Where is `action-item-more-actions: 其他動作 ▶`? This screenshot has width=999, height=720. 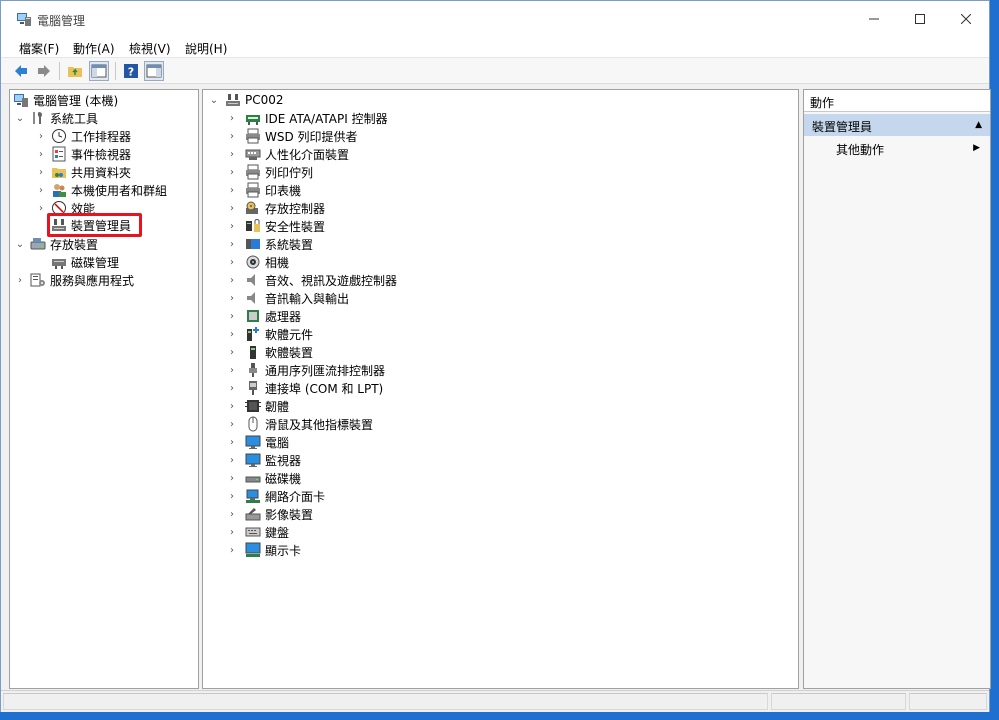
action-item-more-actions: 其他動作 ▶ is located at coordinates (897, 148).